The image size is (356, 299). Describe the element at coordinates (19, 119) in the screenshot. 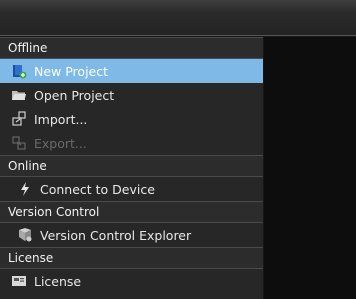

I see `import-icon` at that location.